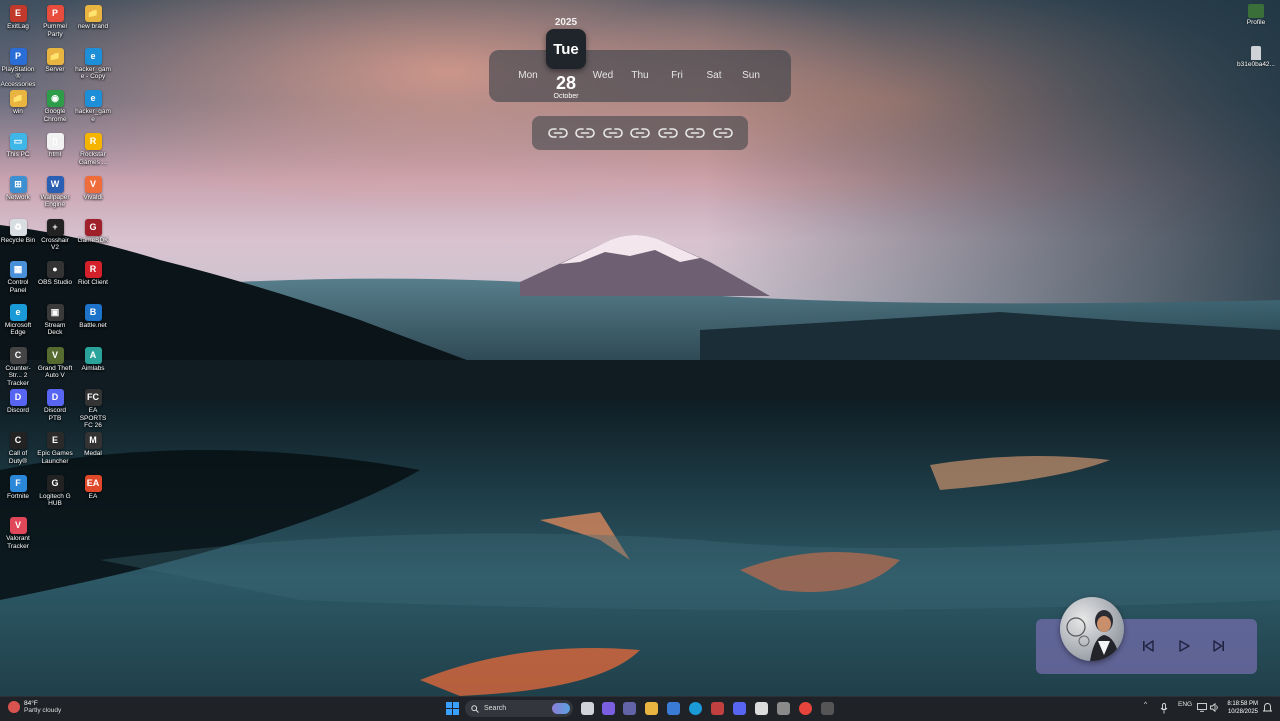  What do you see at coordinates (805, 708) in the screenshot?
I see `taskbar-app-chrome` at bounding box center [805, 708].